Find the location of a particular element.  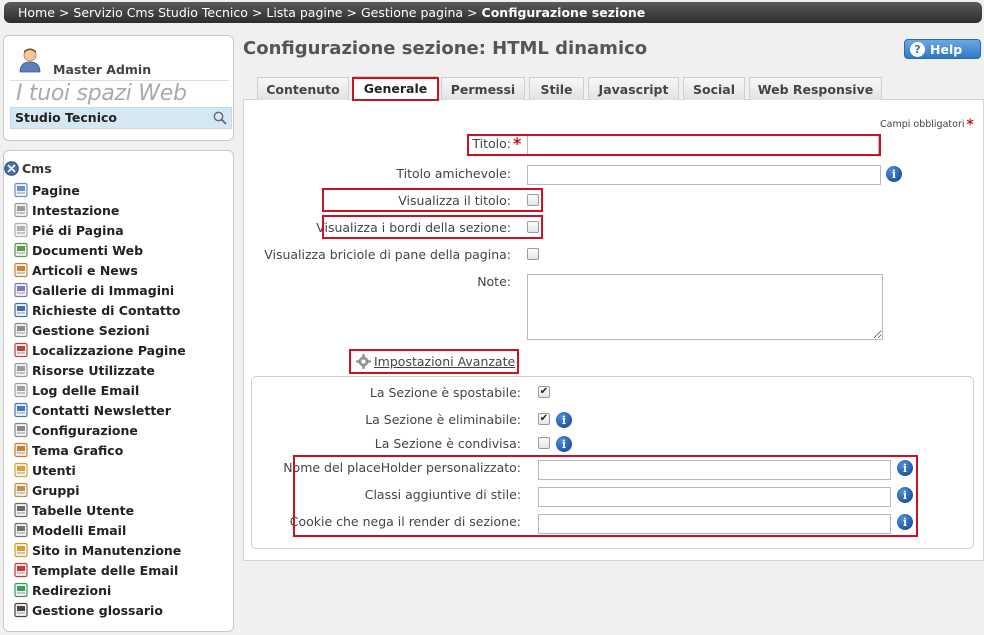

sidebar-item-gear: Configurazione is located at coordinates (75, 430).